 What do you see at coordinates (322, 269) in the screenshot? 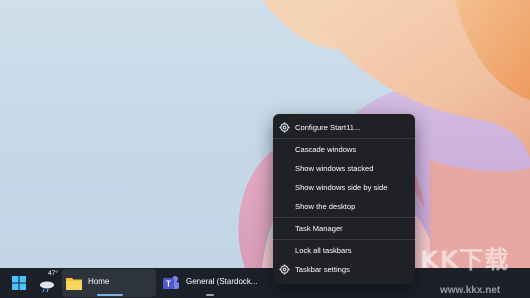
I see `menu-item-label: Taskbar settings` at bounding box center [322, 269].